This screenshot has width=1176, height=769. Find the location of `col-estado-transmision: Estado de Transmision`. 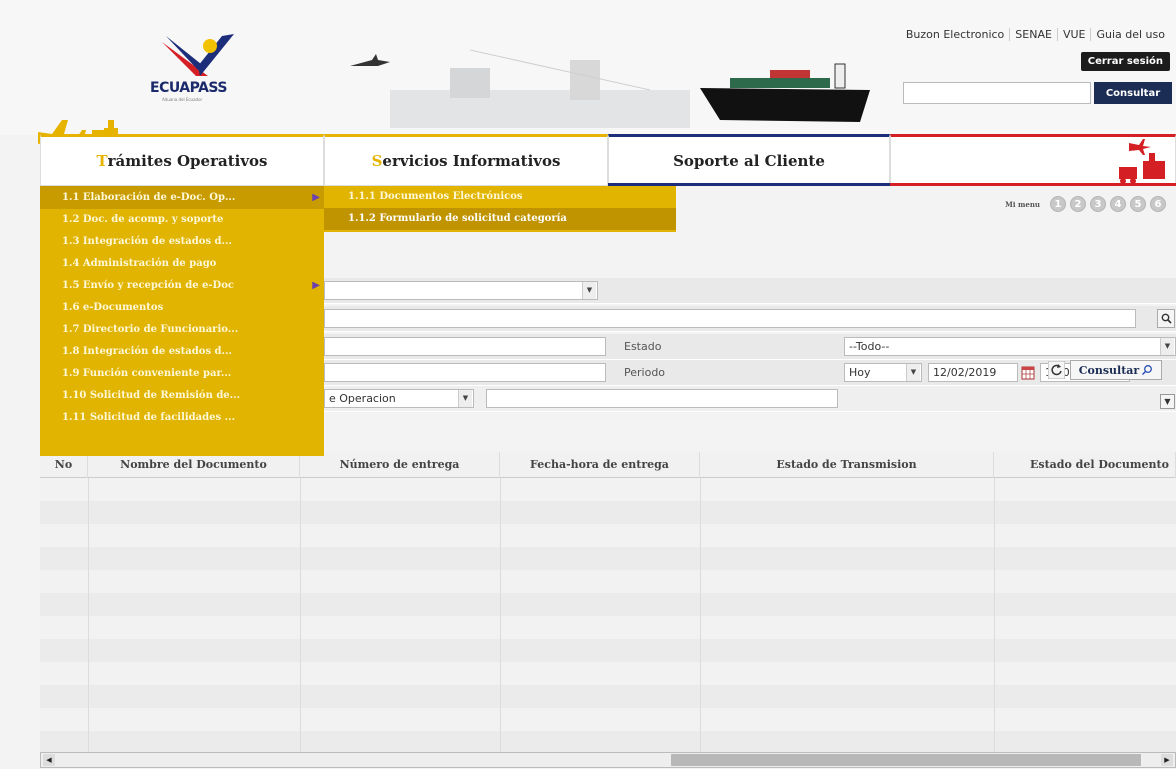

col-estado-transmision: Estado de Transmision is located at coordinates (847, 465).